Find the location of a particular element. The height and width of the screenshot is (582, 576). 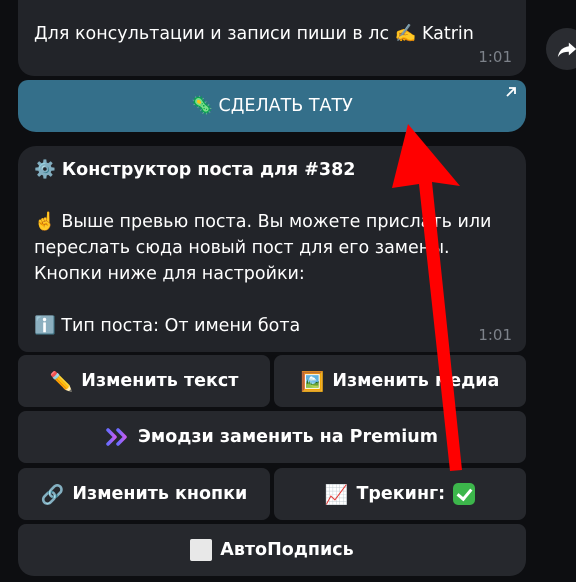

autosign-button: АвтоПодпись is located at coordinates (272, 550).